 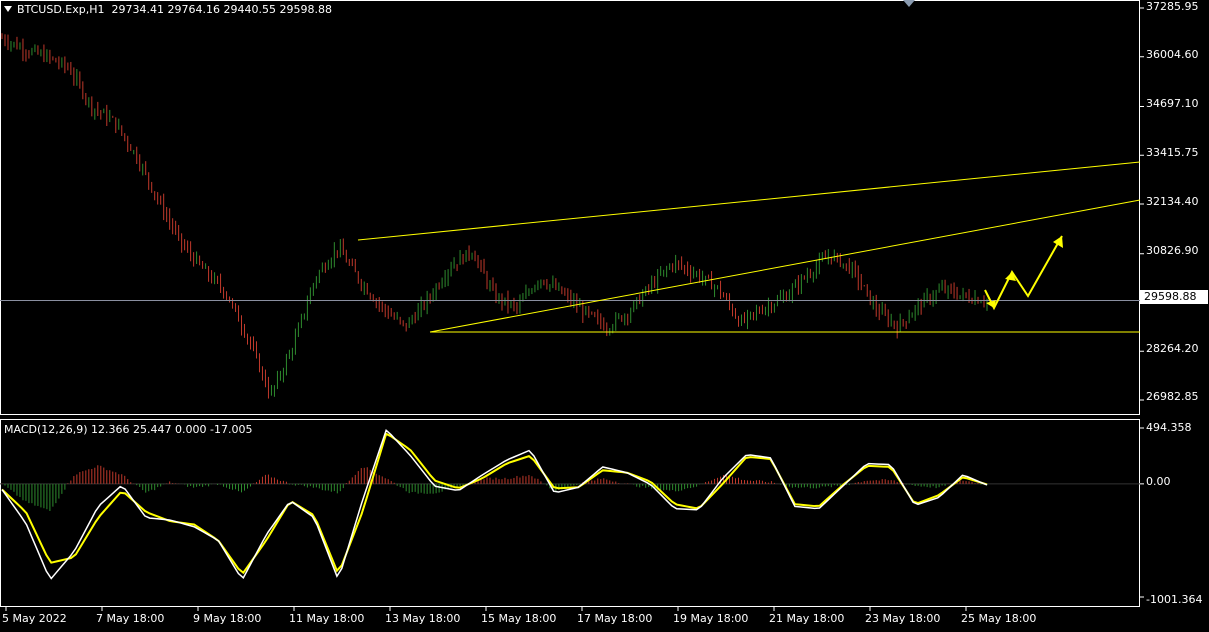 What do you see at coordinates (1169, 427) in the screenshot?
I see `macd-tick: 494.358` at bounding box center [1169, 427].